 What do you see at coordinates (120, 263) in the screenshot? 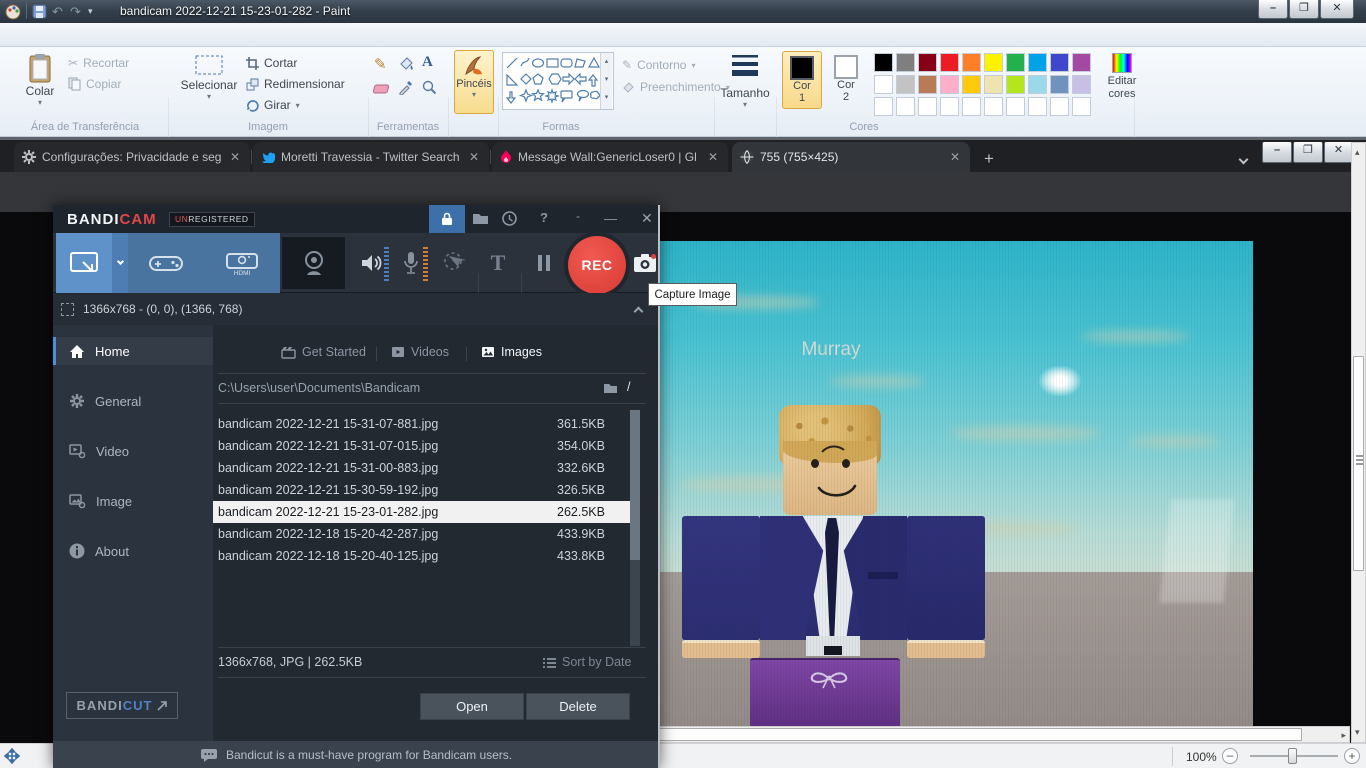
I see `mode-dropdown-chevron` at bounding box center [120, 263].